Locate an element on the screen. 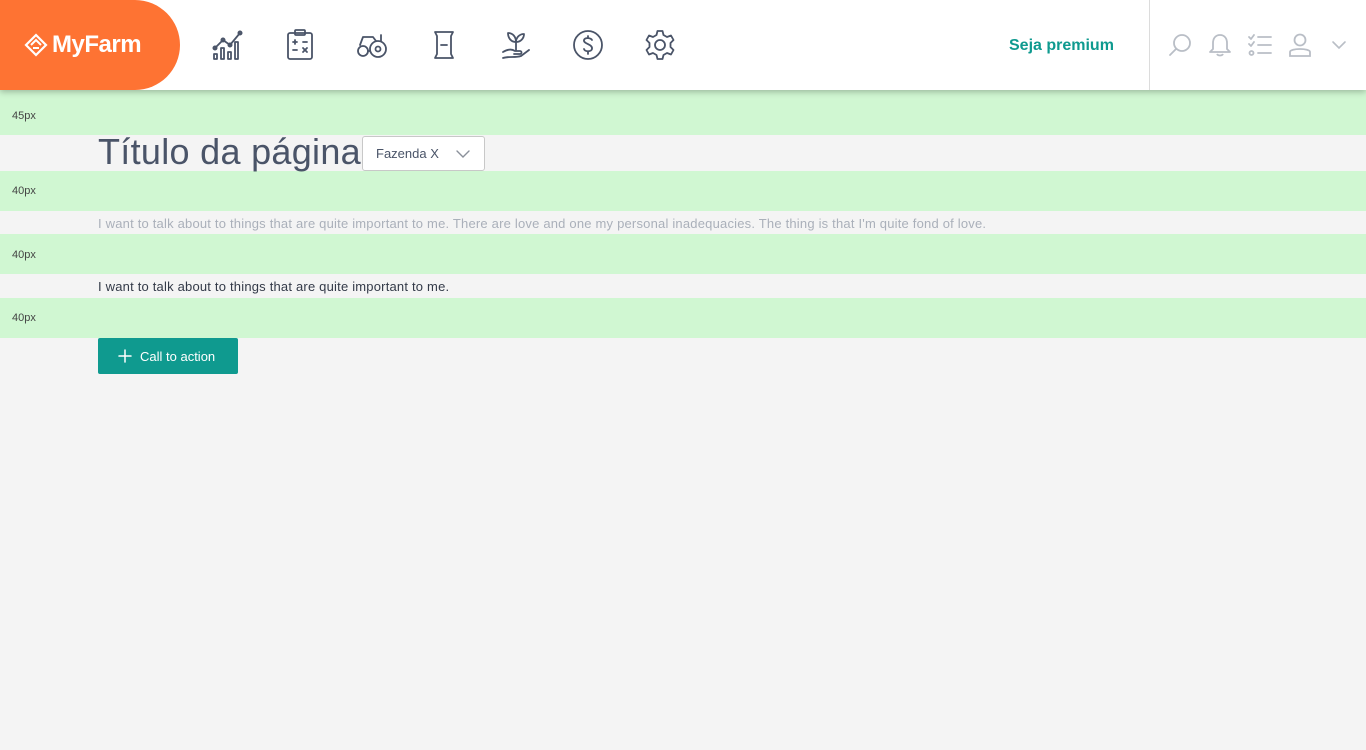 This screenshot has height=750, width=1366. notifications-button is located at coordinates (1220, 45).